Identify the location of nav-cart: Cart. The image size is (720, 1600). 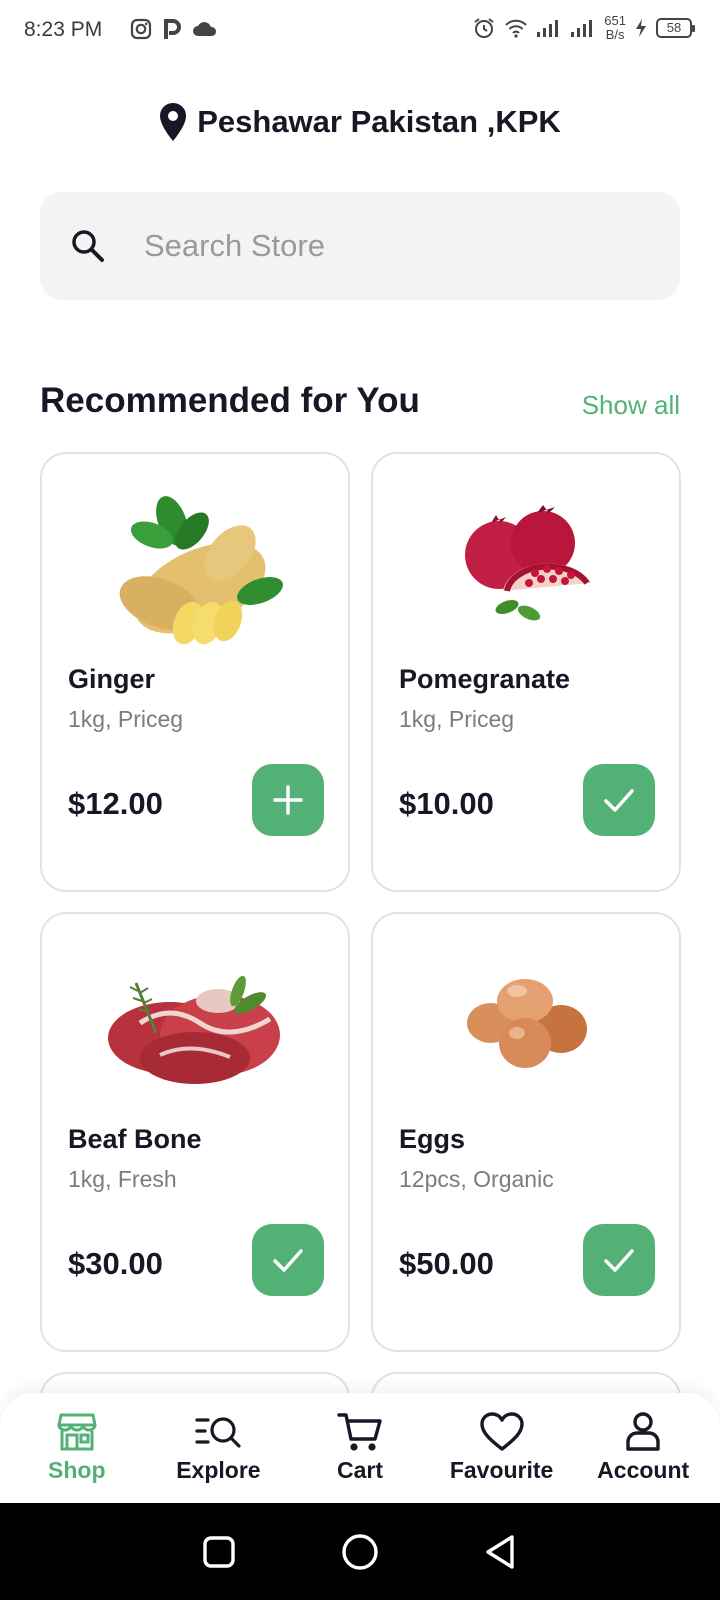
(360, 1448).